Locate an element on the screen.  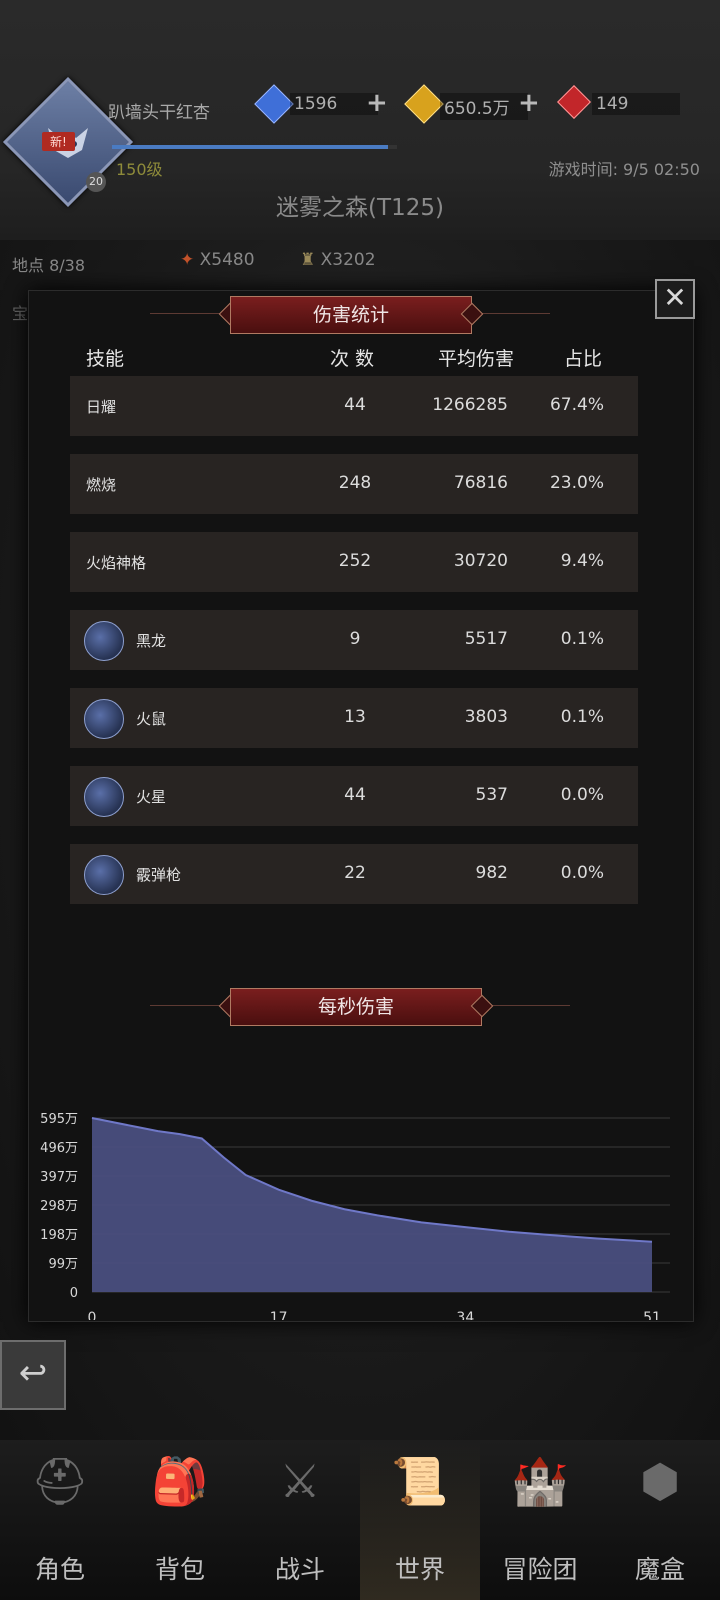
magic-box-icon: ⬢ is located at coordinates (660, 1481).